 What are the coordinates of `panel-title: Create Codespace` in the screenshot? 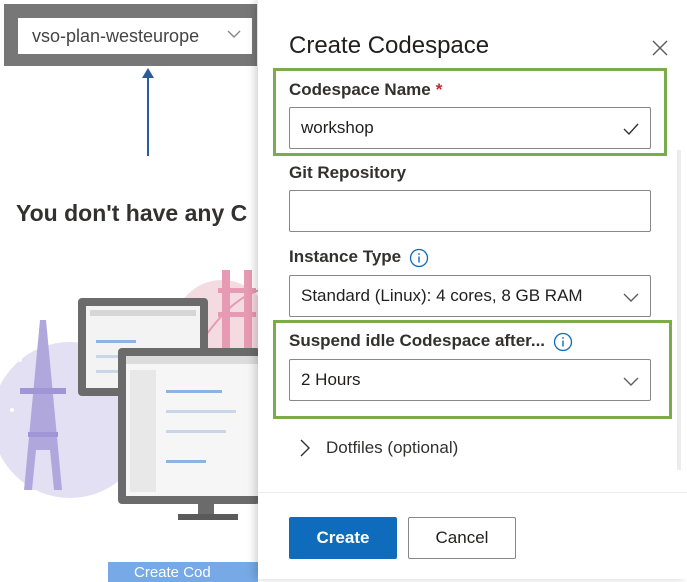 It's located at (389, 45).